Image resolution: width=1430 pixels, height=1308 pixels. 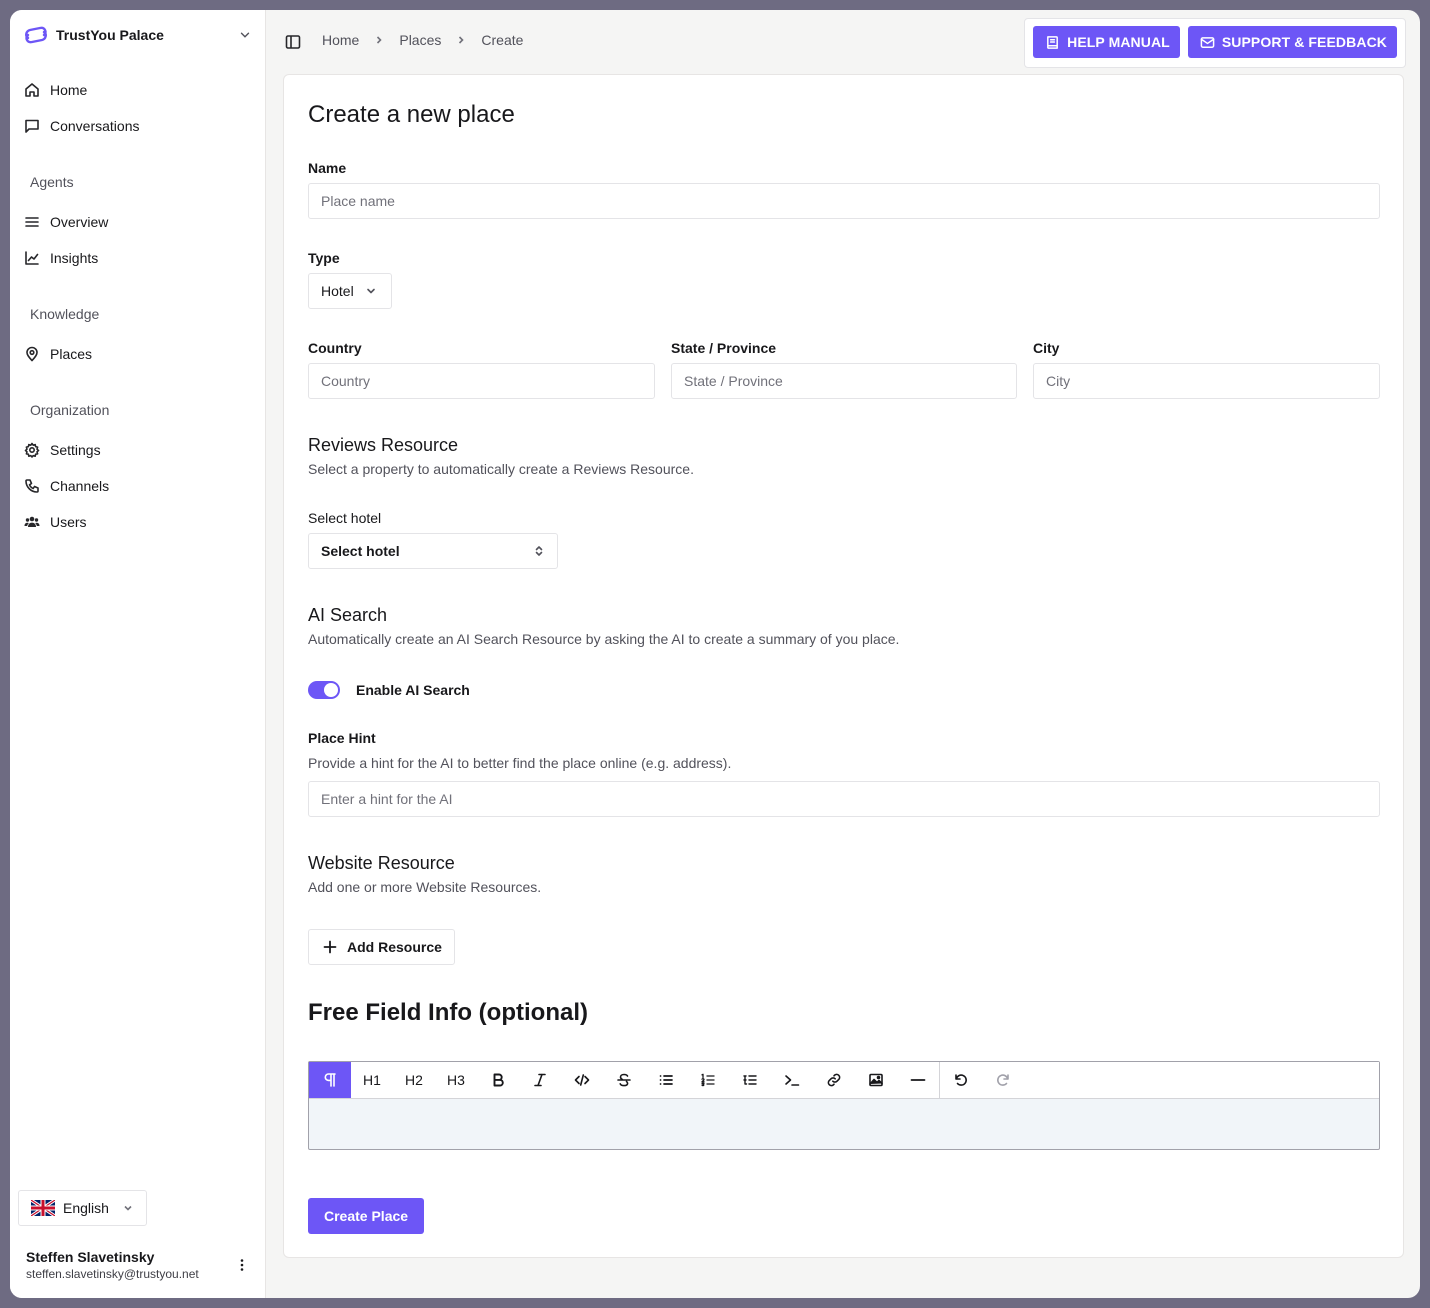 I want to click on users-icon, so click(x=32, y=521).